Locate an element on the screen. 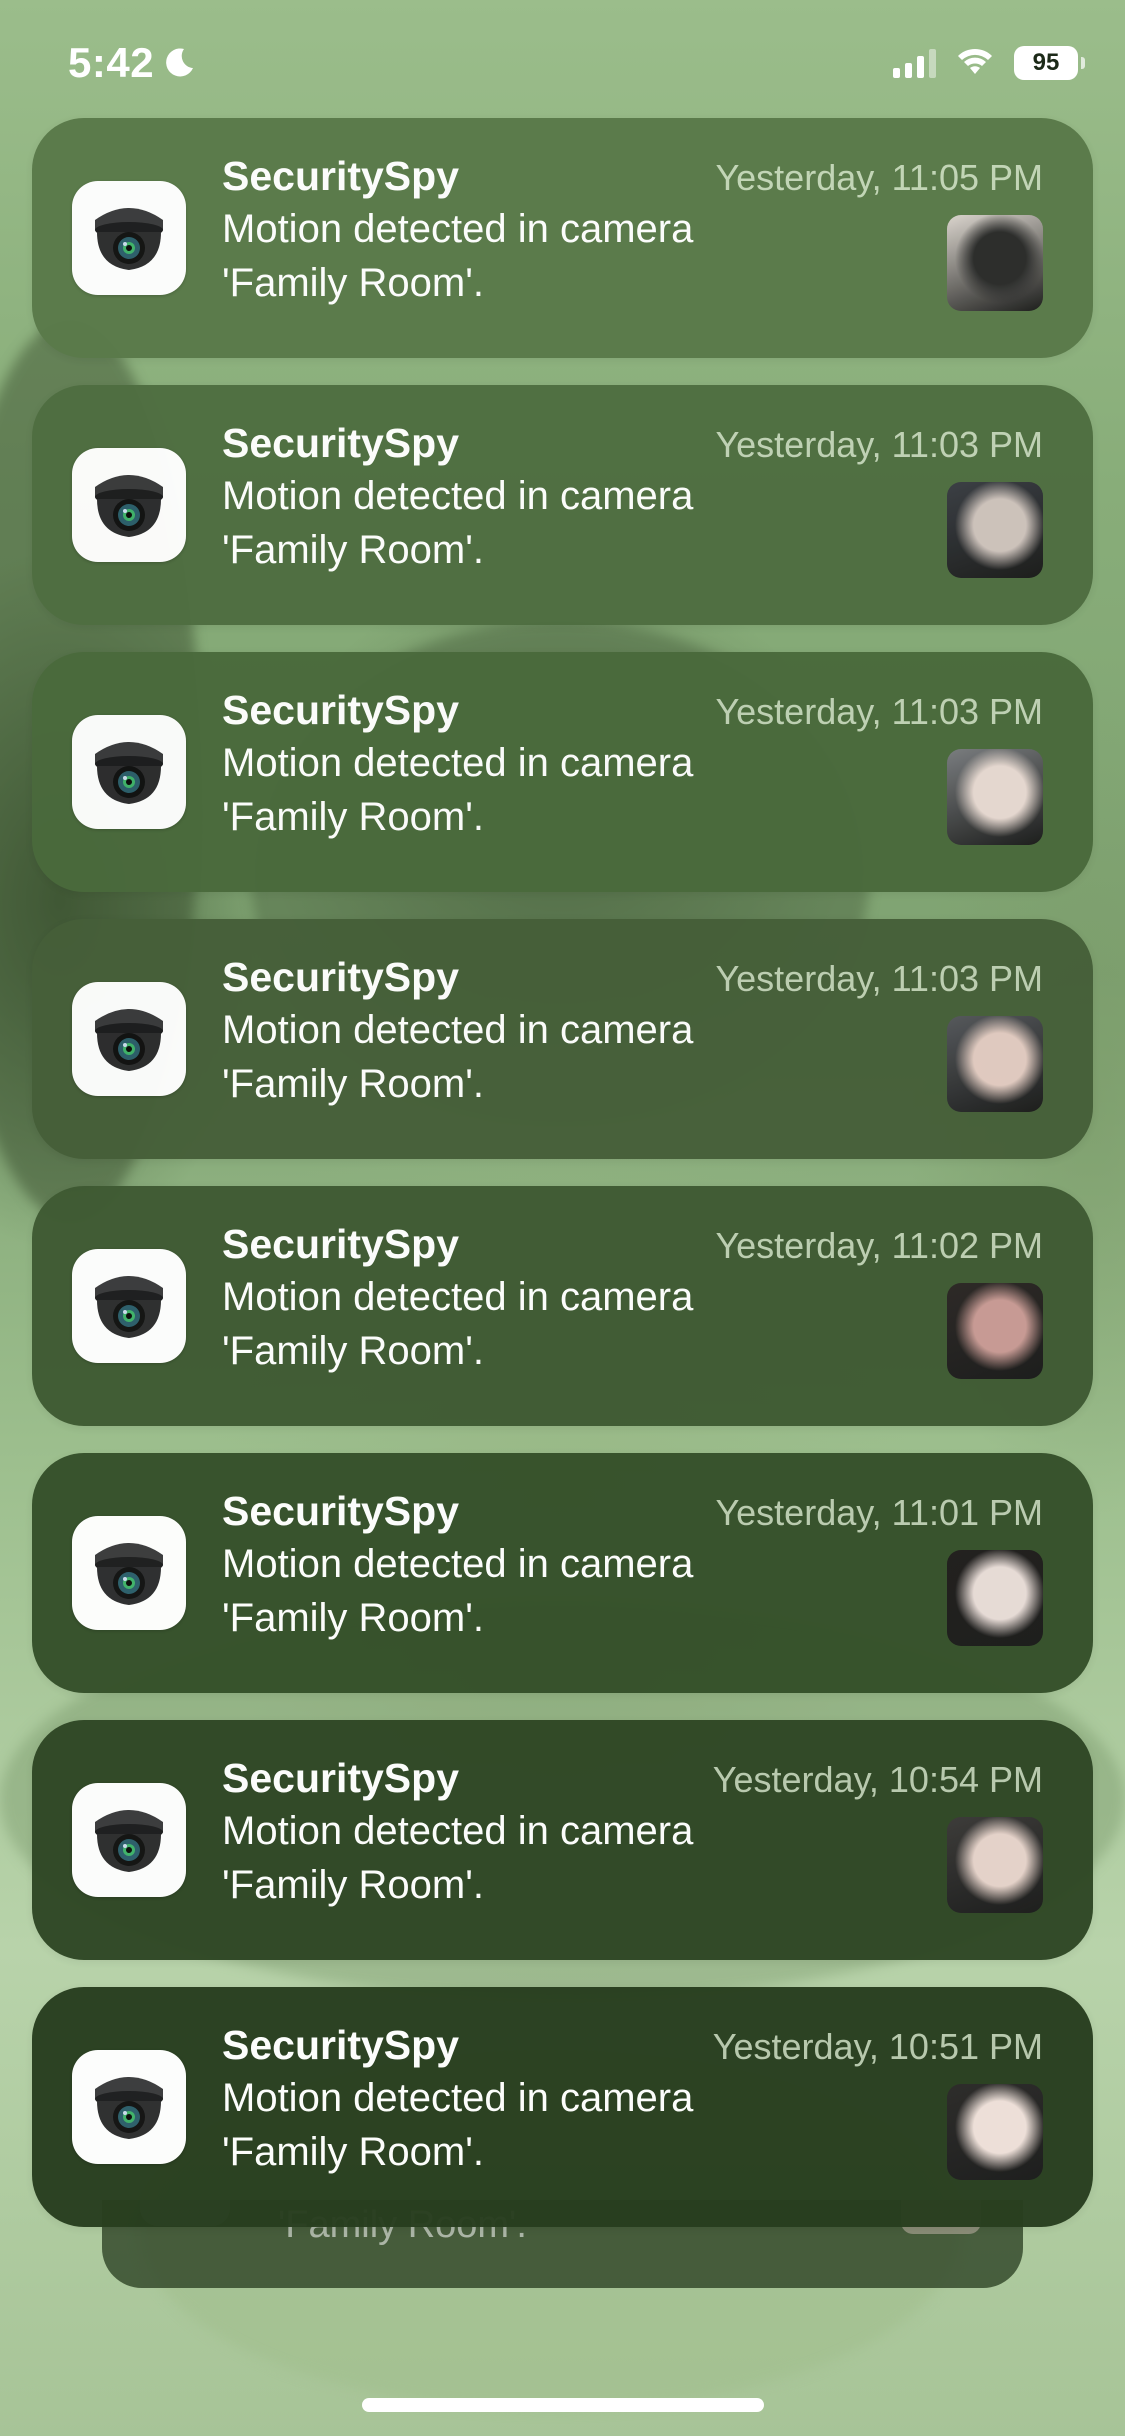  clock-time: 5:42 is located at coordinates (111, 62).